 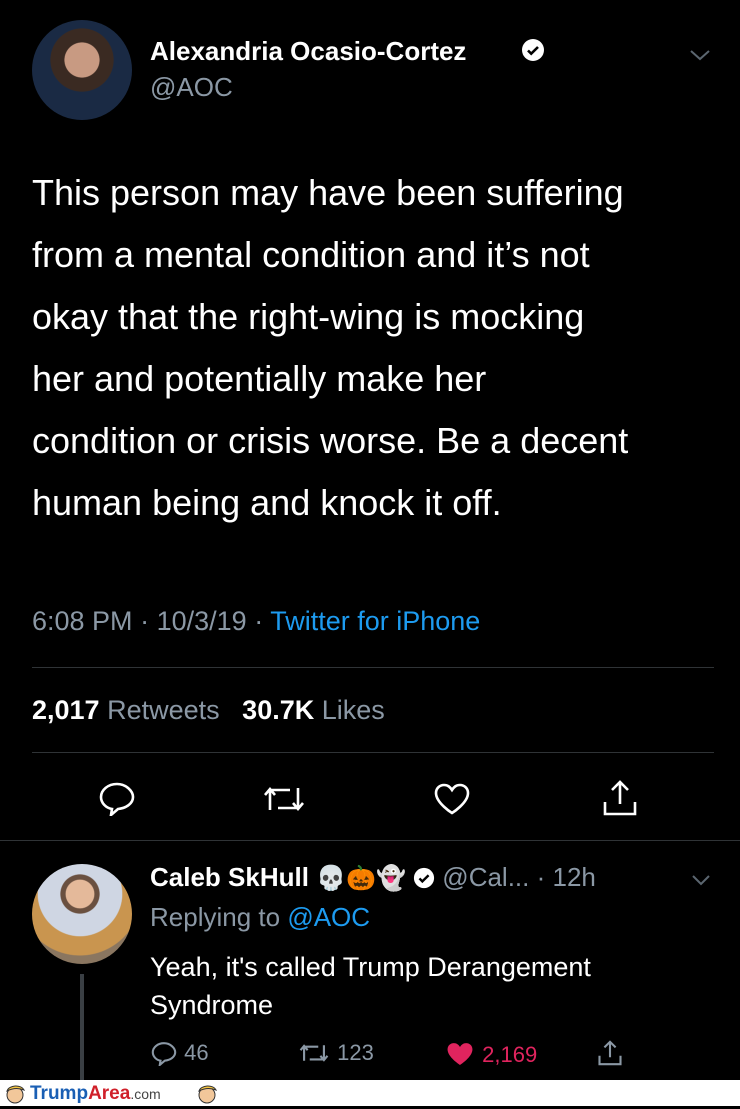 I want to click on replying-to-label: Replying to, so click(x=215, y=917).